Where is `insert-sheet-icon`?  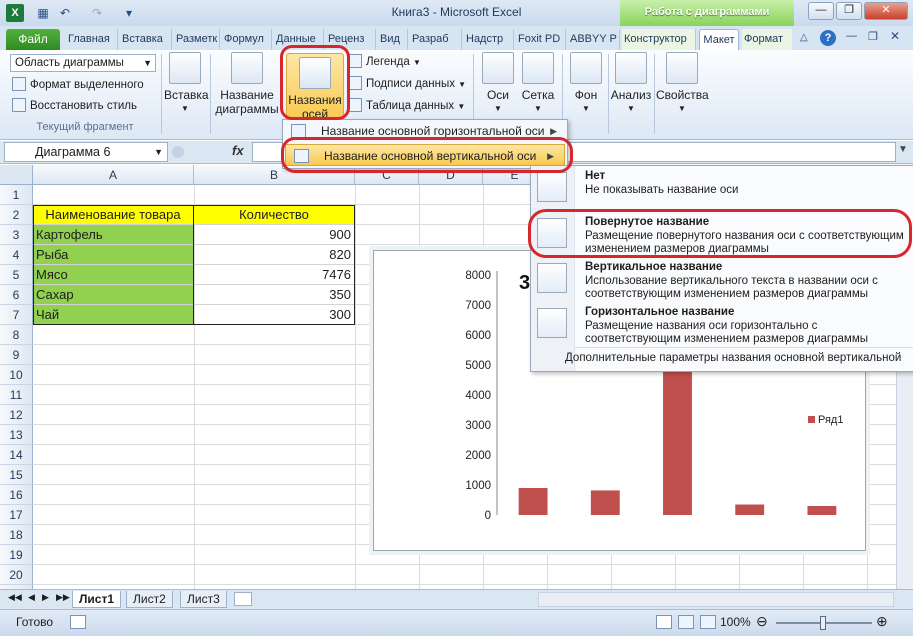 insert-sheet-icon is located at coordinates (243, 599).